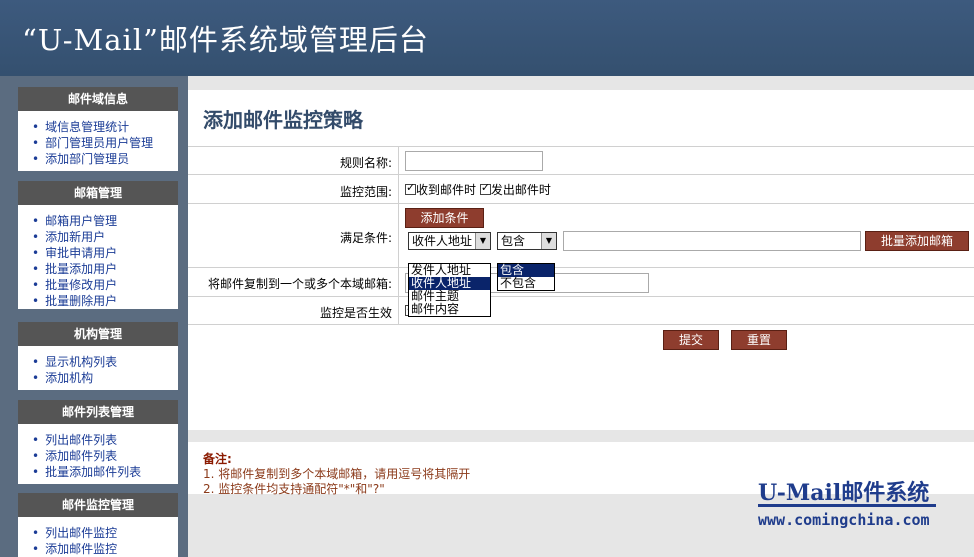 This screenshot has width=974, height=557. I want to click on submit-button: 提交, so click(691, 340).